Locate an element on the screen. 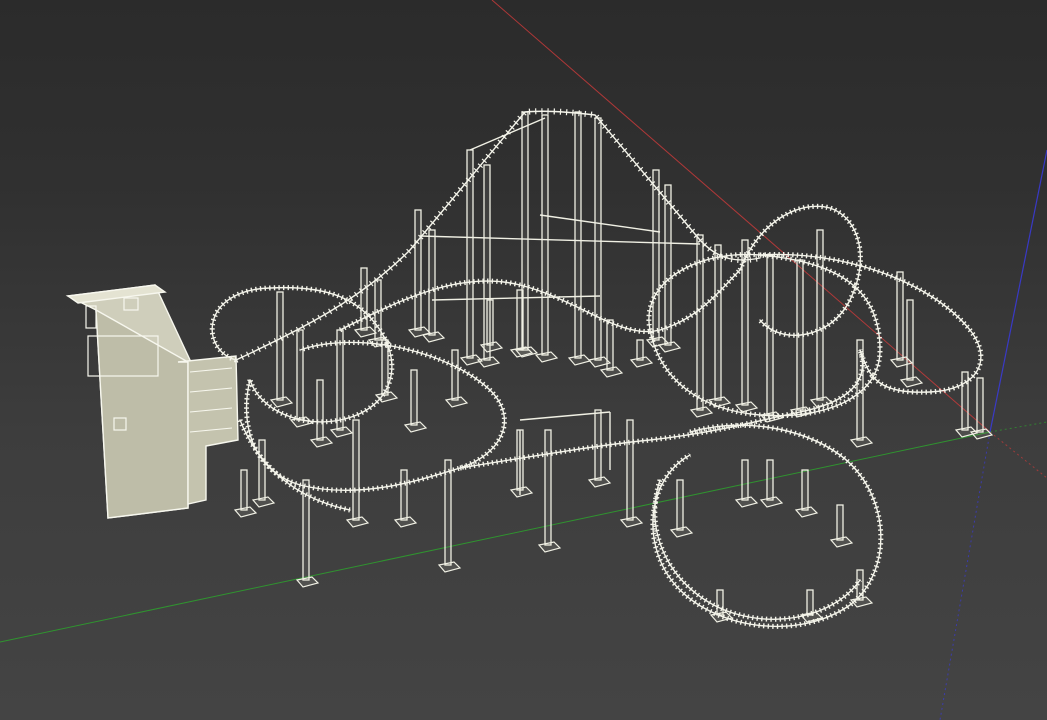 The height and width of the screenshot is (720, 1047). x-axis-line-negative is located at coordinates (1018, 455).